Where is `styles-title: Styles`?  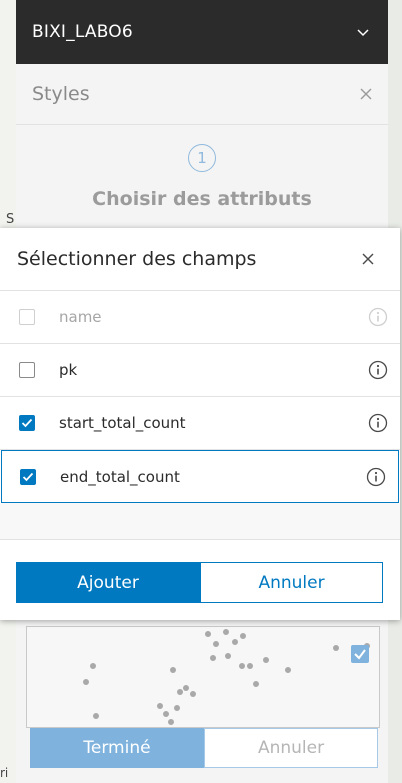 styles-title: Styles is located at coordinates (61, 94).